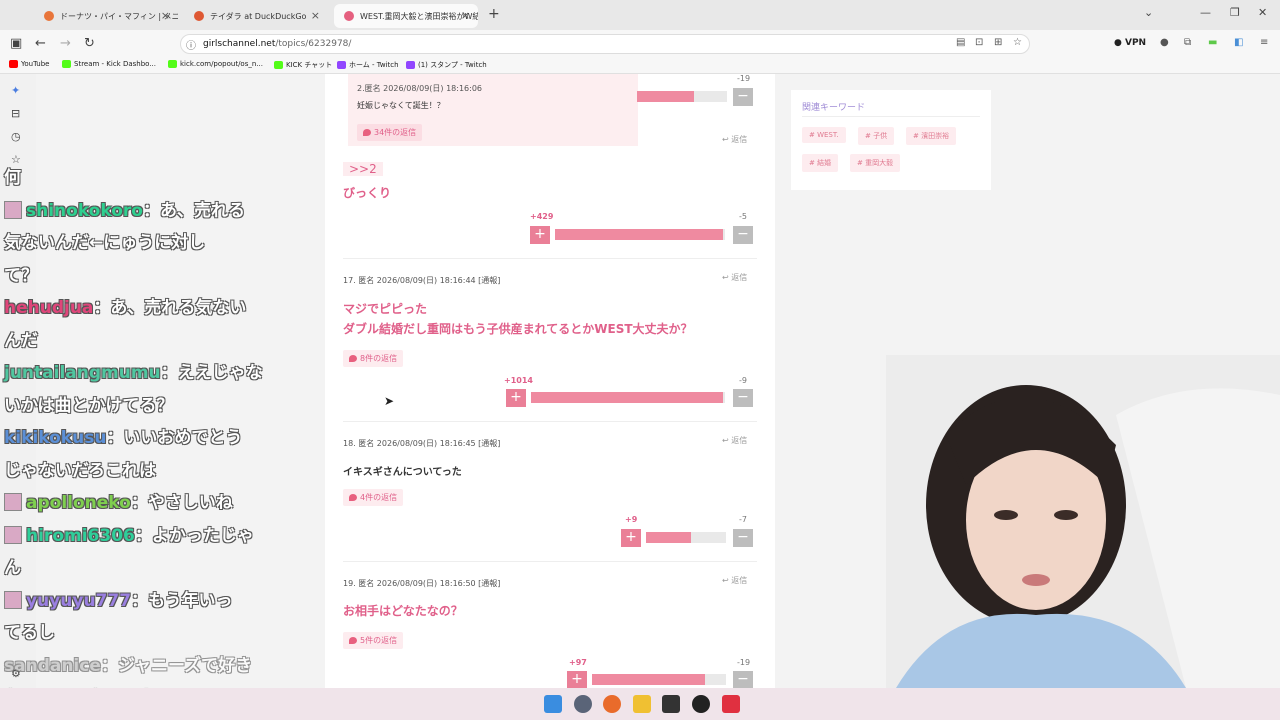  I want to click on obs-app-icon, so click(701, 704).